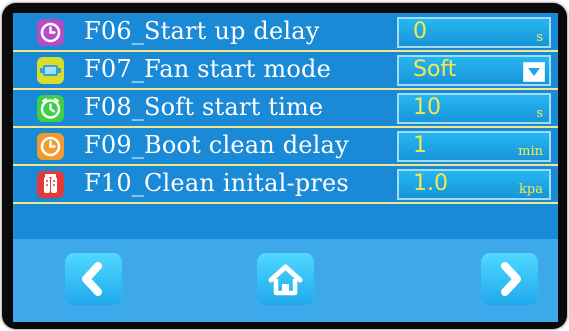 The height and width of the screenshot is (331, 569). Describe the element at coordinates (474, 184) in the screenshot. I see `clean-initial-pressure-field: 1.0 kpa` at that location.